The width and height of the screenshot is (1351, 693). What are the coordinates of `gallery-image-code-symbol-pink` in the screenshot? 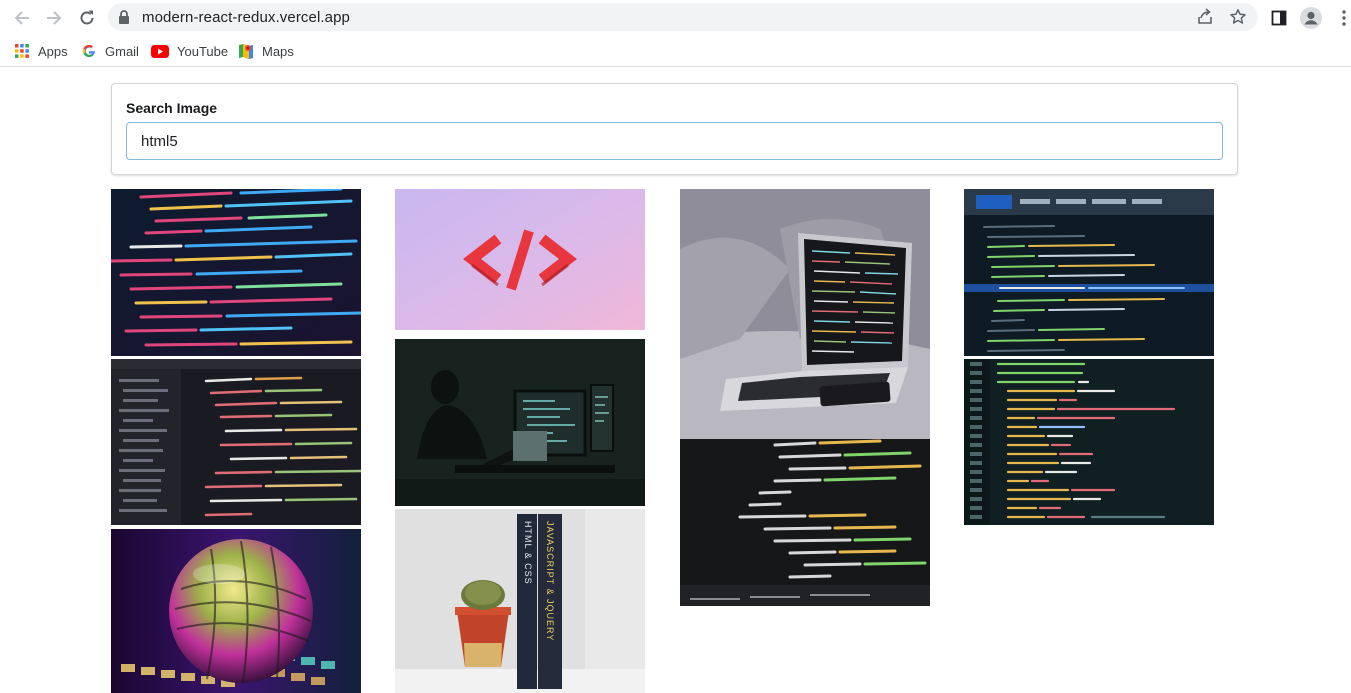 It's located at (520, 259).